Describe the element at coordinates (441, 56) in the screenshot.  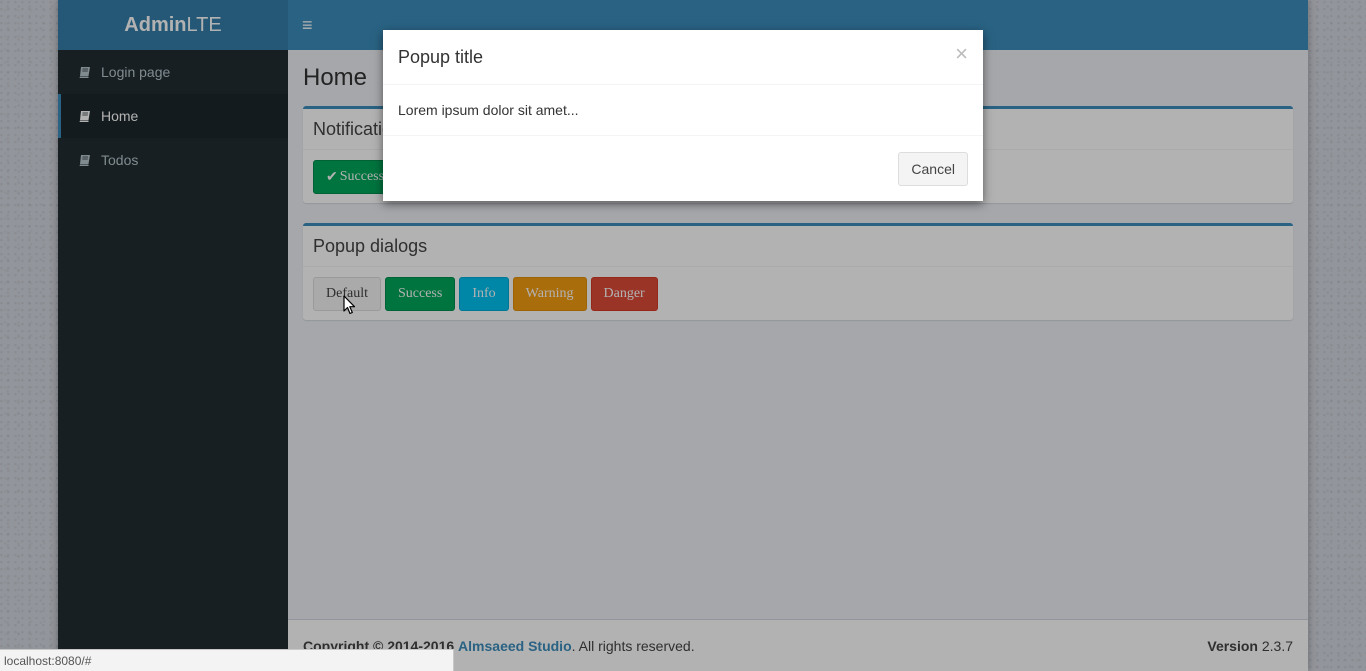
I see `modal-title: Popup title` at that location.